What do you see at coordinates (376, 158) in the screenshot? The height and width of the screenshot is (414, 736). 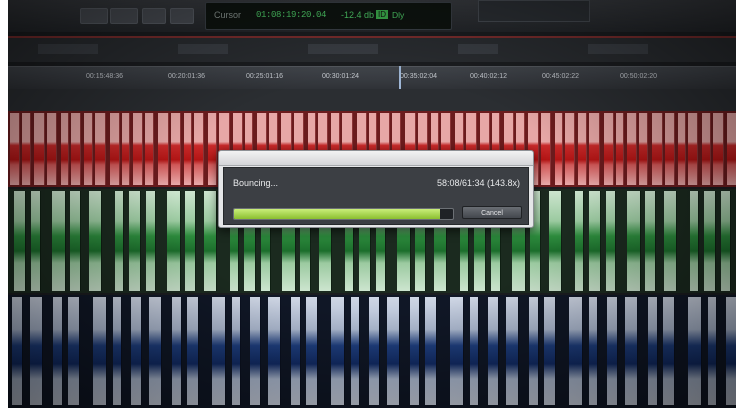 I see `dialog-title-bar` at bounding box center [376, 158].